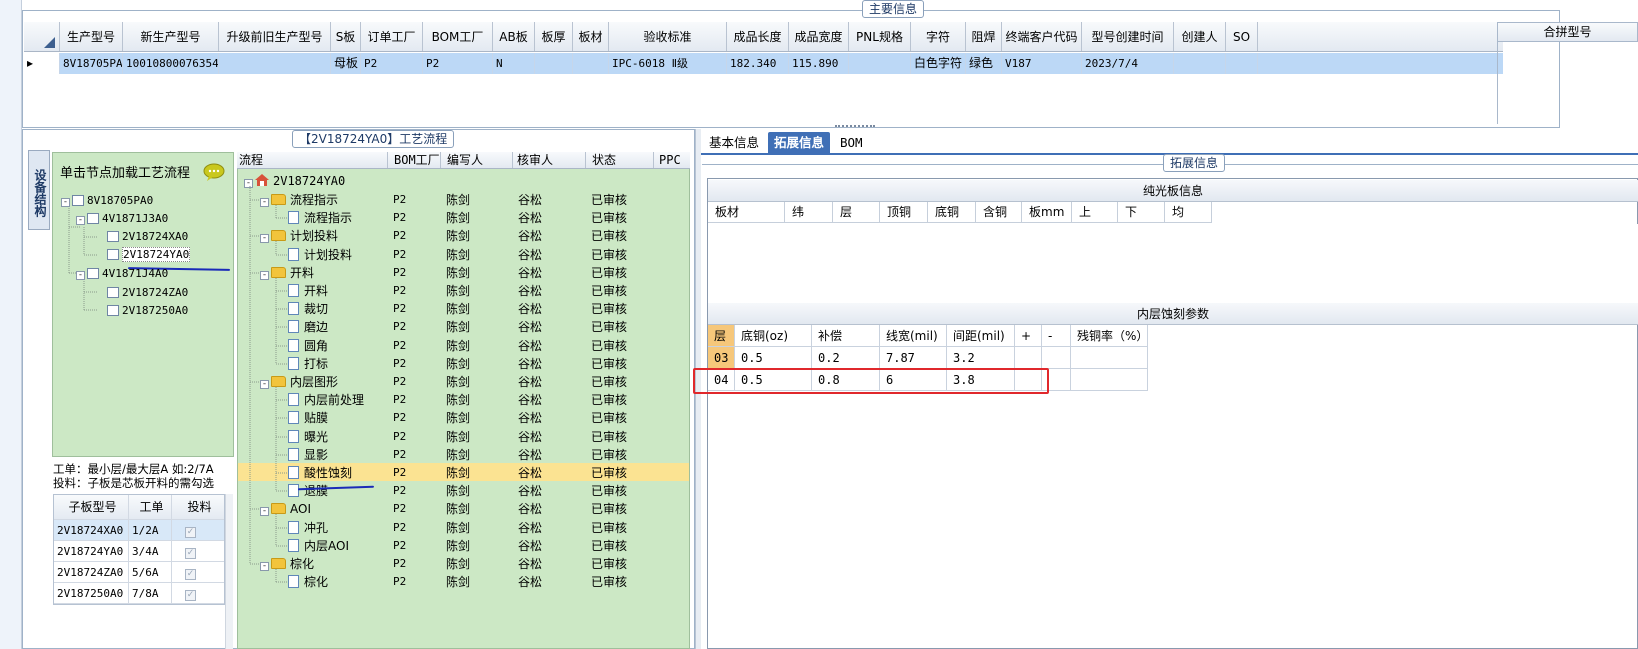 The height and width of the screenshot is (649, 1638). Describe the element at coordinates (392, 36) in the screenshot. I see `col-header: 订单工厂` at that location.